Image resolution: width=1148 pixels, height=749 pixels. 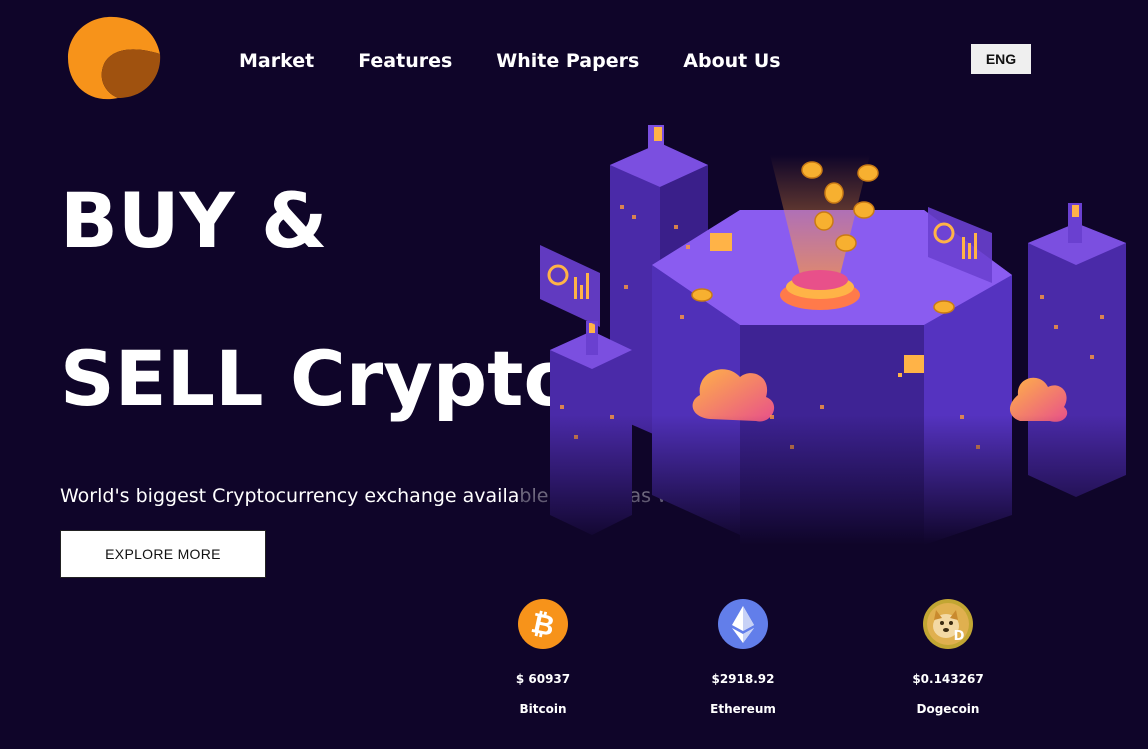 I want to click on coin-ethereum: $2918.92 Ethereum, so click(x=743, y=657).